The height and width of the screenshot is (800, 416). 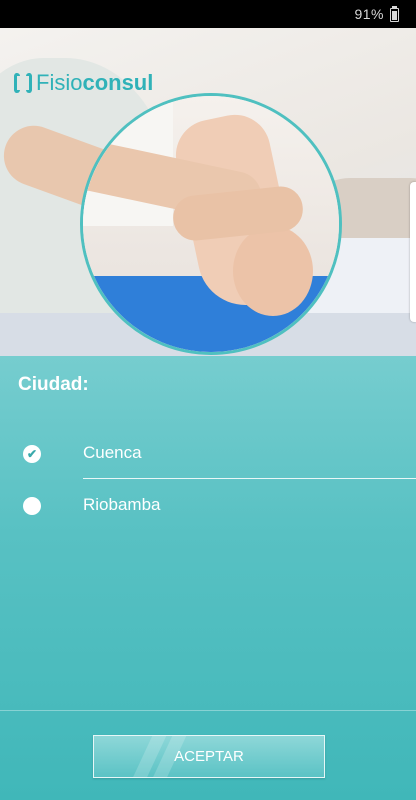 What do you see at coordinates (118, 82) in the screenshot?
I see `logo-text-part2: consul` at bounding box center [118, 82].